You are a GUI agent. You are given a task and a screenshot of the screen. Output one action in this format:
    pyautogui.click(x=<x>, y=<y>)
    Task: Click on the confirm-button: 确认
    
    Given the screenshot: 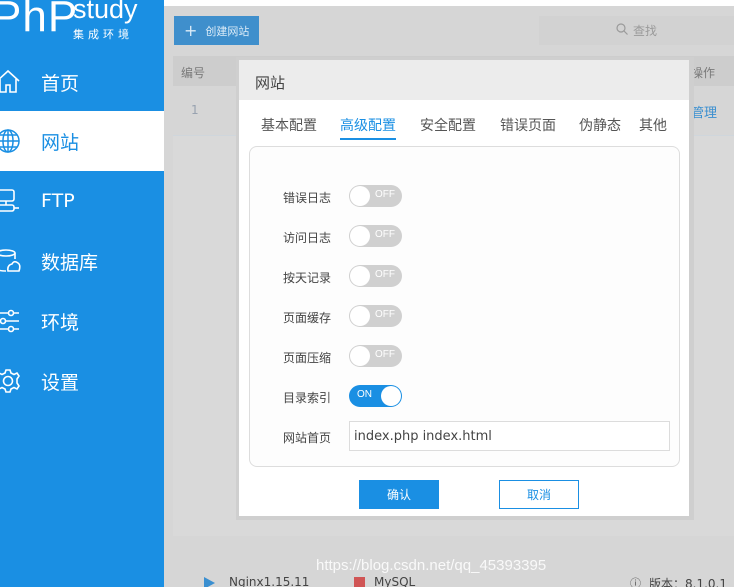 What is the action you would take?
    pyautogui.click(x=399, y=494)
    